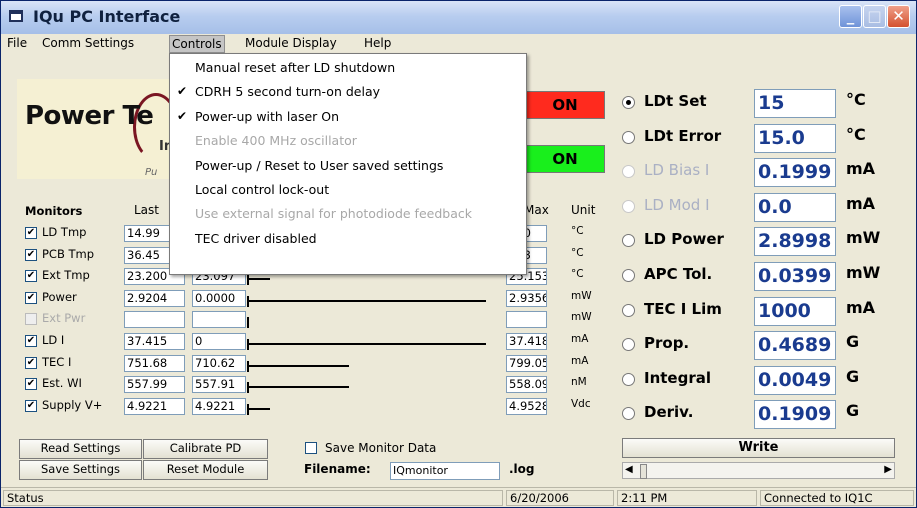  Describe the element at coordinates (291, 43) in the screenshot. I see `menu-module-display: Module Display` at that location.